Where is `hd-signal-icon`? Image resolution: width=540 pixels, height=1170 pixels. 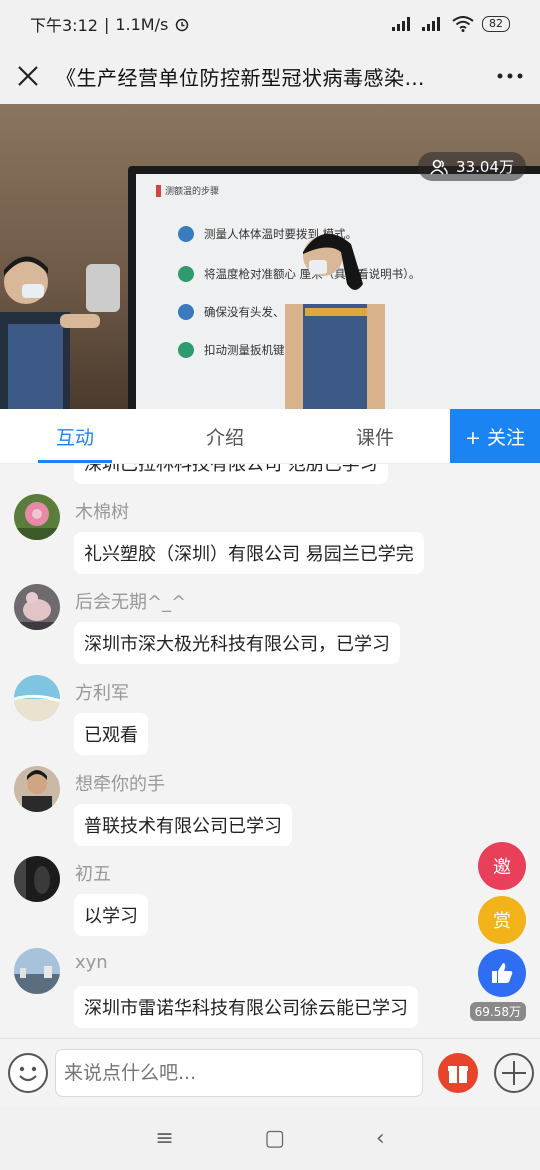
hd-signal-icon is located at coordinates (431, 24).